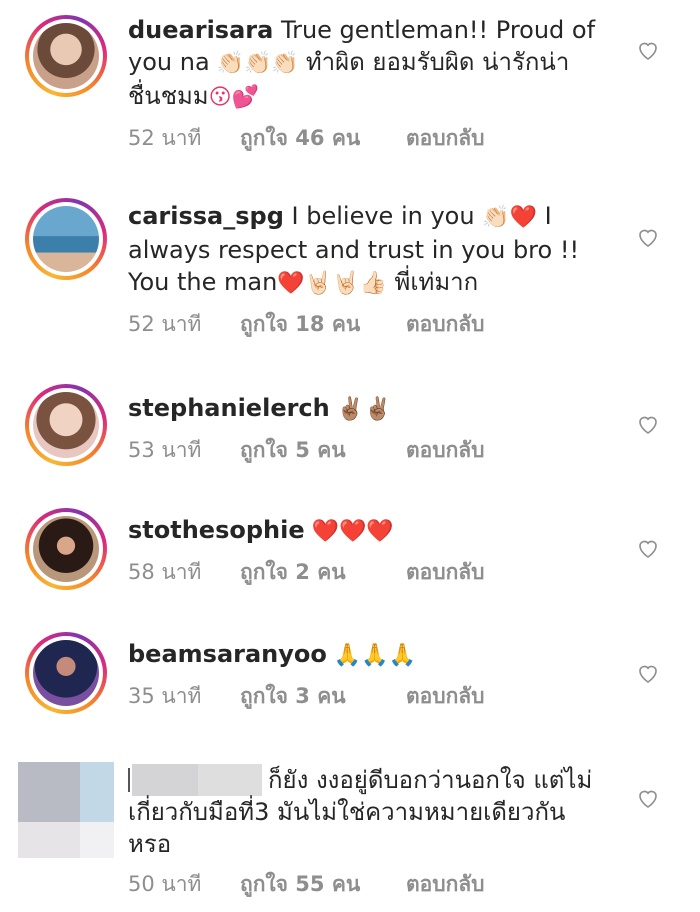 This screenshot has width=700, height=912. What do you see at coordinates (200, 30) in the screenshot?
I see `username: duearisara` at bounding box center [200, 30].